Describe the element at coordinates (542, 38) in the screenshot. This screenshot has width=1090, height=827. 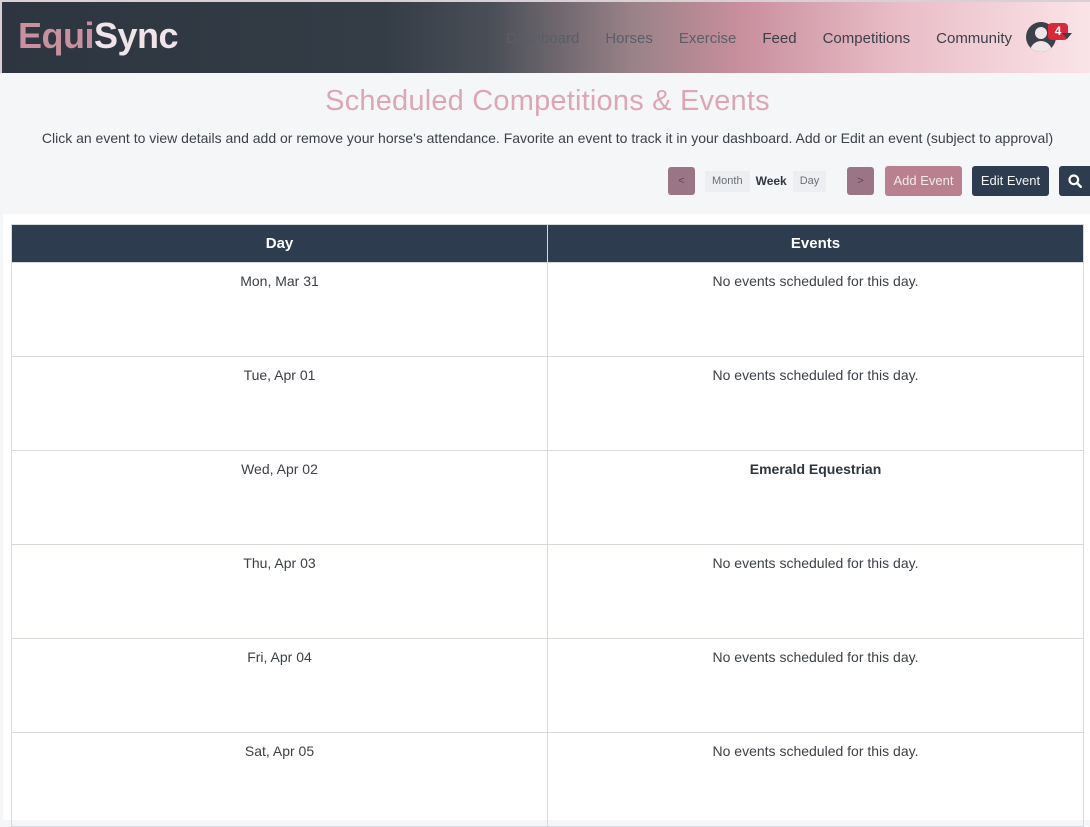
I see `nav-link-dashboard: Dashboard` at that location.